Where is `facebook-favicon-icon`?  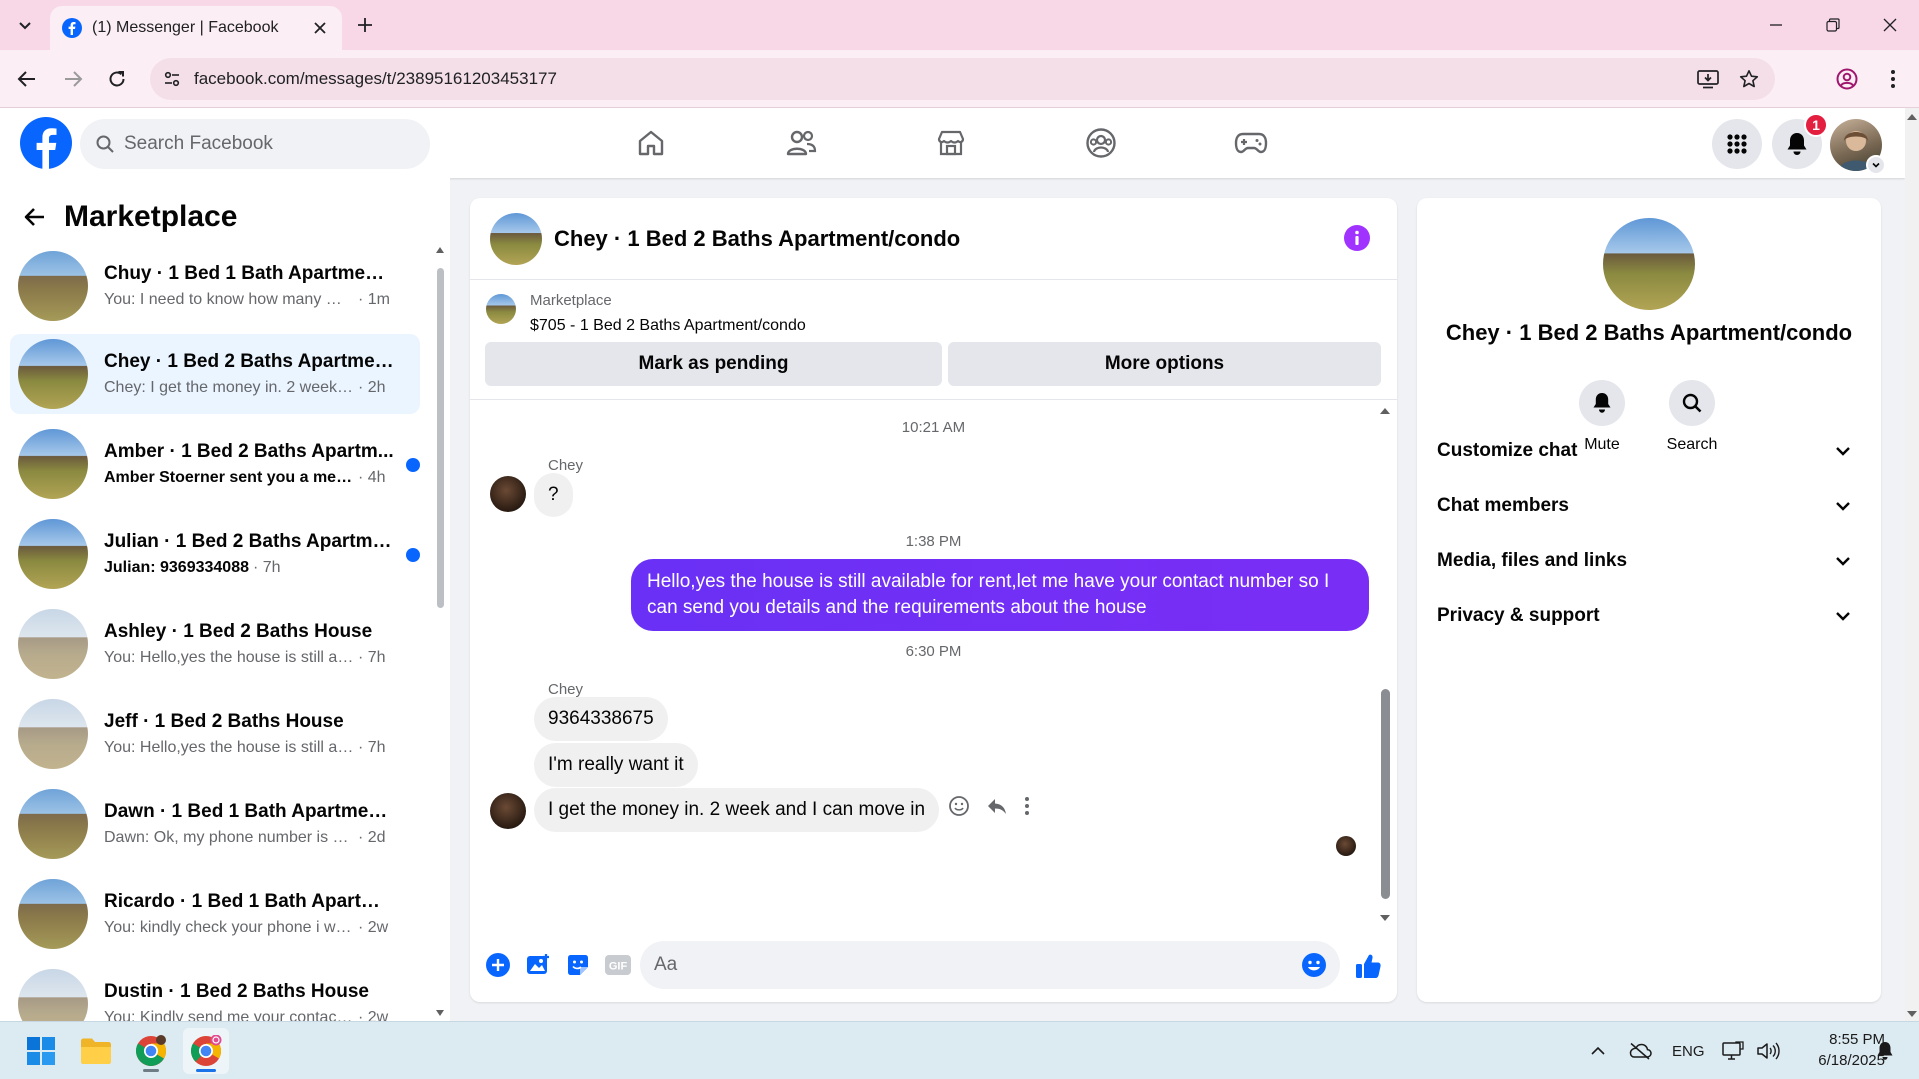 facebook-favicon-icon is located at coordinates (72, 28).